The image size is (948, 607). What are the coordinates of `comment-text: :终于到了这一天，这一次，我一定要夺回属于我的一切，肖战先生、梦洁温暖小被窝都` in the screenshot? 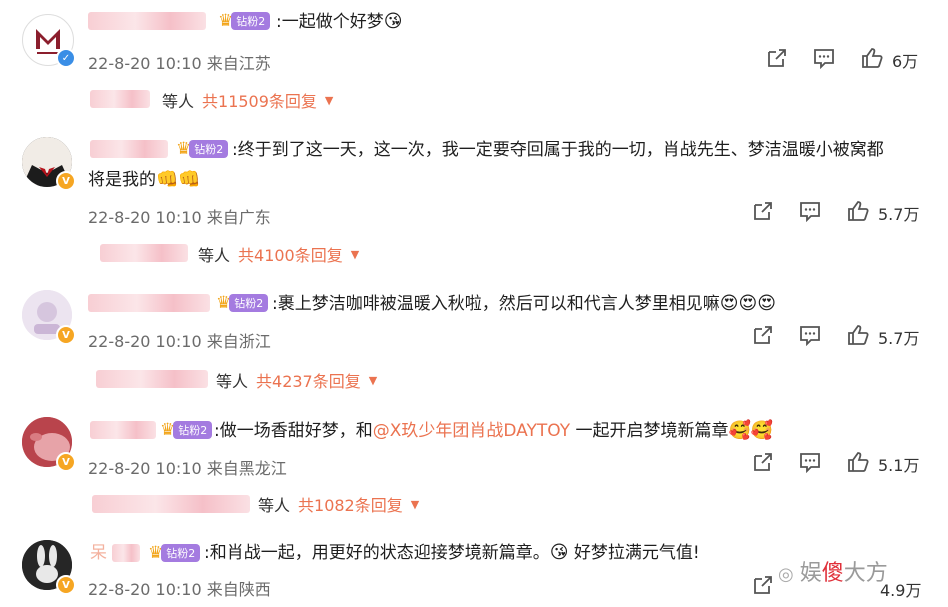 It's located at (558, 150).